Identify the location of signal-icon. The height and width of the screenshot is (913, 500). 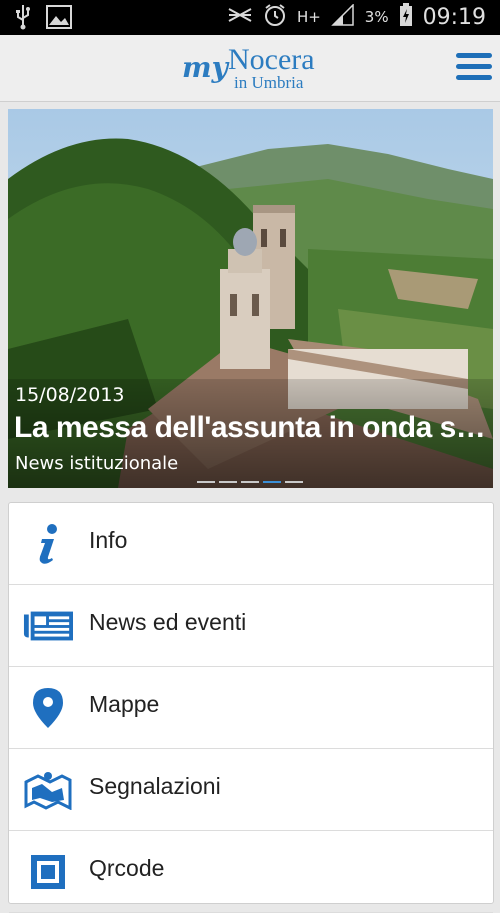
(342, 16).